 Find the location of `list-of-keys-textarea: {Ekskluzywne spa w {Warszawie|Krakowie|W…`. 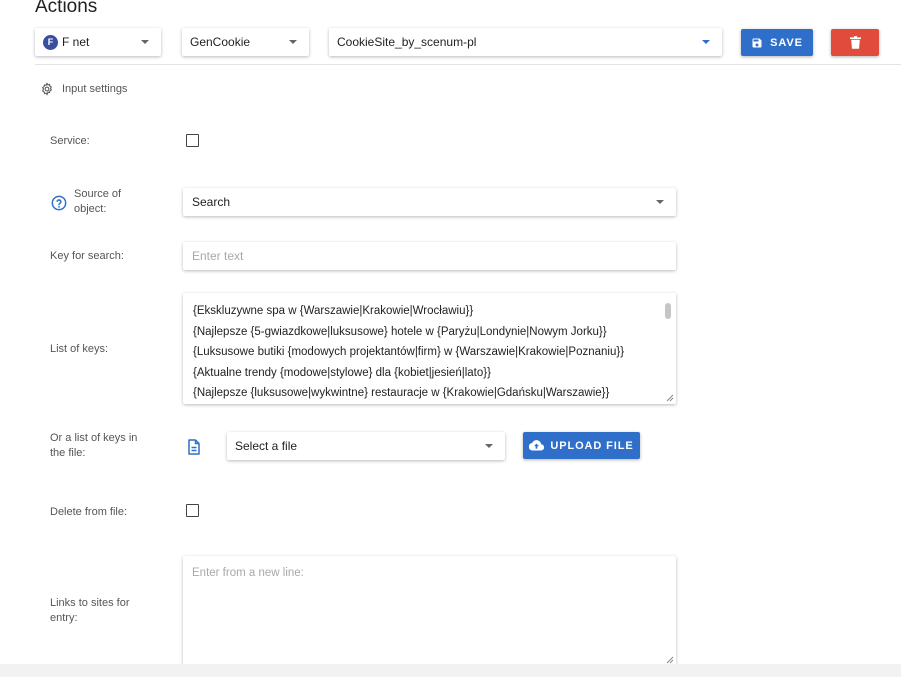

list-of-keys-textarea: {Ekskluzywne spa w {Warszawie|Krakowie|W… is located at coordinates (429, 348).